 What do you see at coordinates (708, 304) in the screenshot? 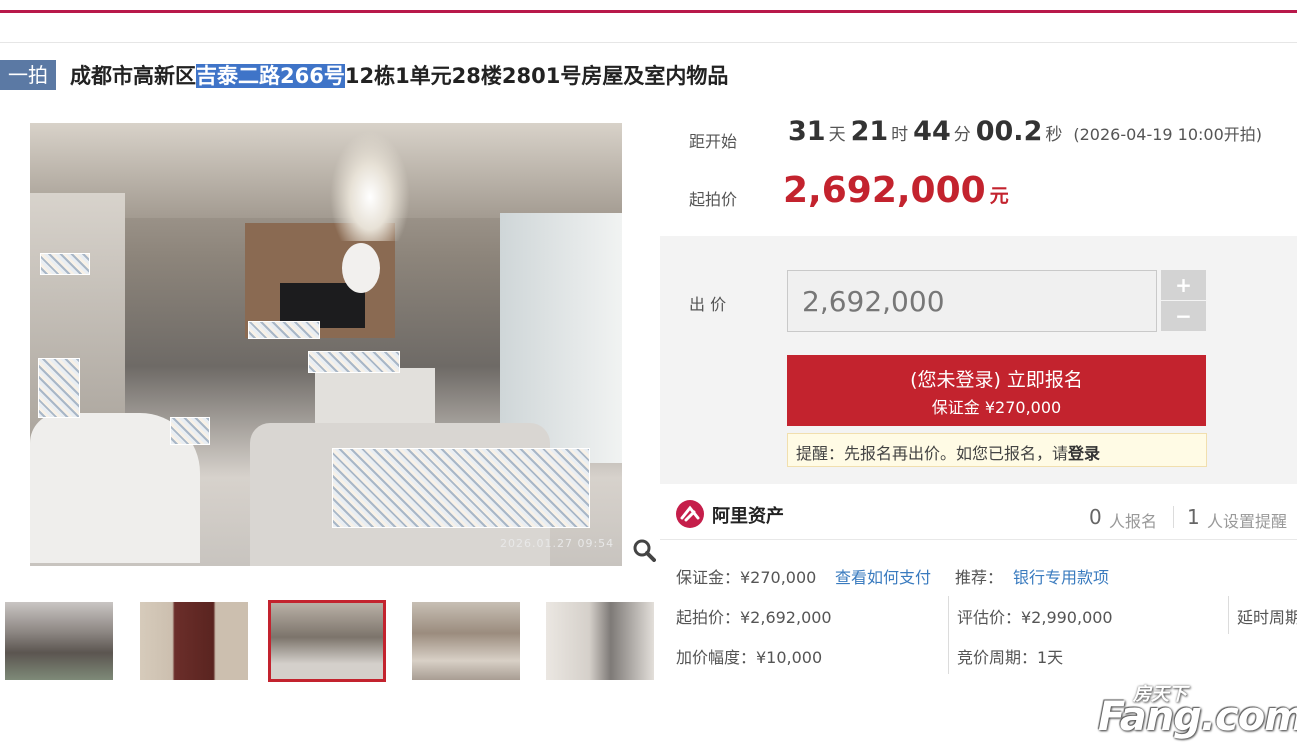
I see `bid-label: 出 价` at bounding box center [708, 304].